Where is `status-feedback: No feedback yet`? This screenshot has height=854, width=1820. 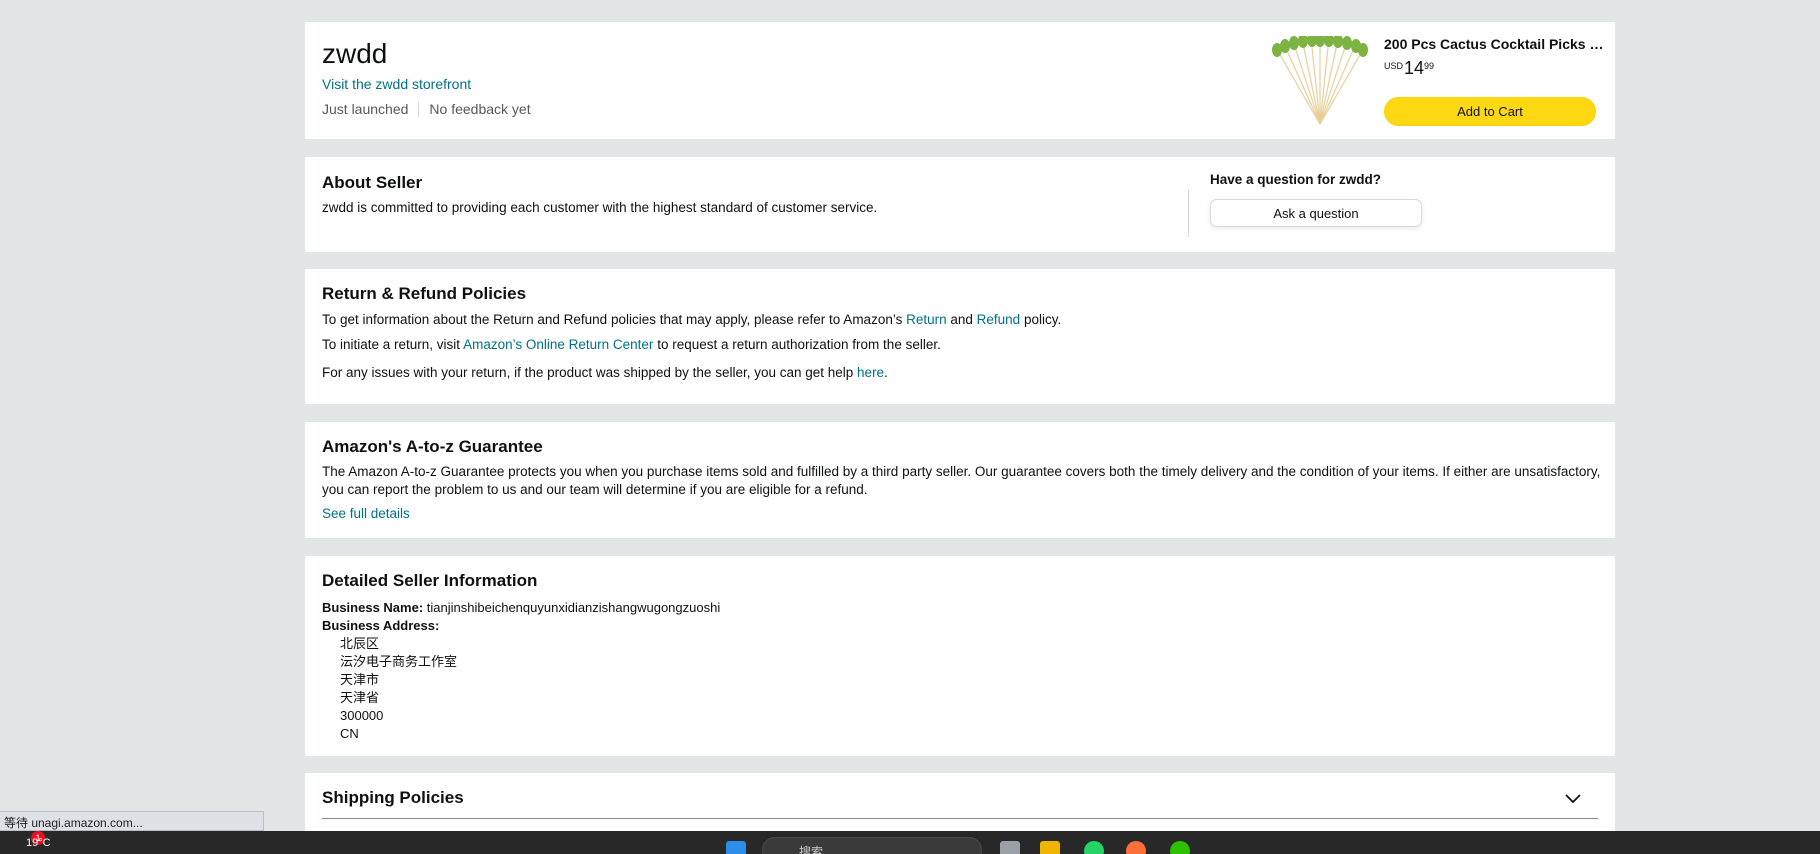 status-feedback: No feedback yet is located at coordinates (480, 109).